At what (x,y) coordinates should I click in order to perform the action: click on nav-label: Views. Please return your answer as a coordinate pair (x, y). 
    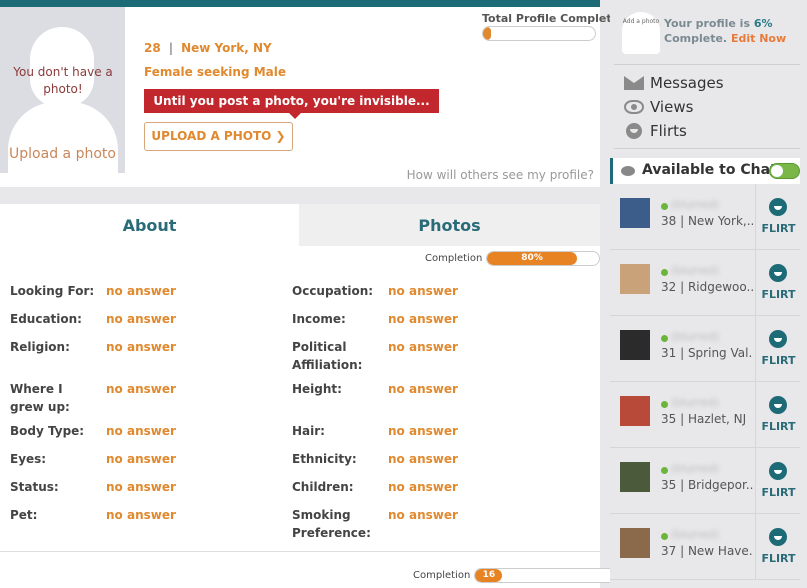
    Looking at the image, I should click on (672, 107).